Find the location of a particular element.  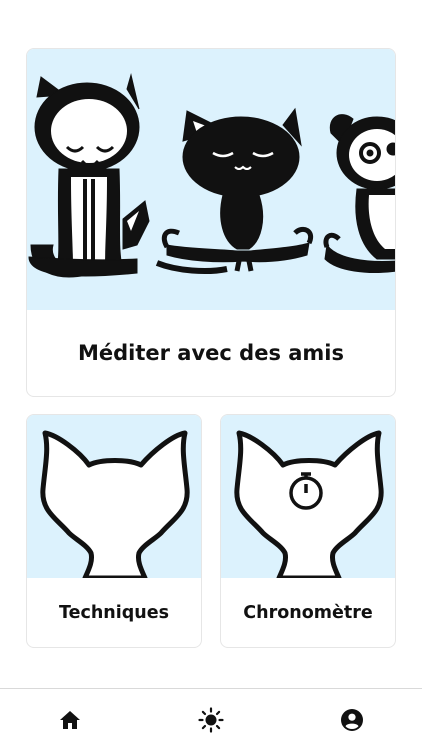

tab-sun is located at coordinates (211, 720).